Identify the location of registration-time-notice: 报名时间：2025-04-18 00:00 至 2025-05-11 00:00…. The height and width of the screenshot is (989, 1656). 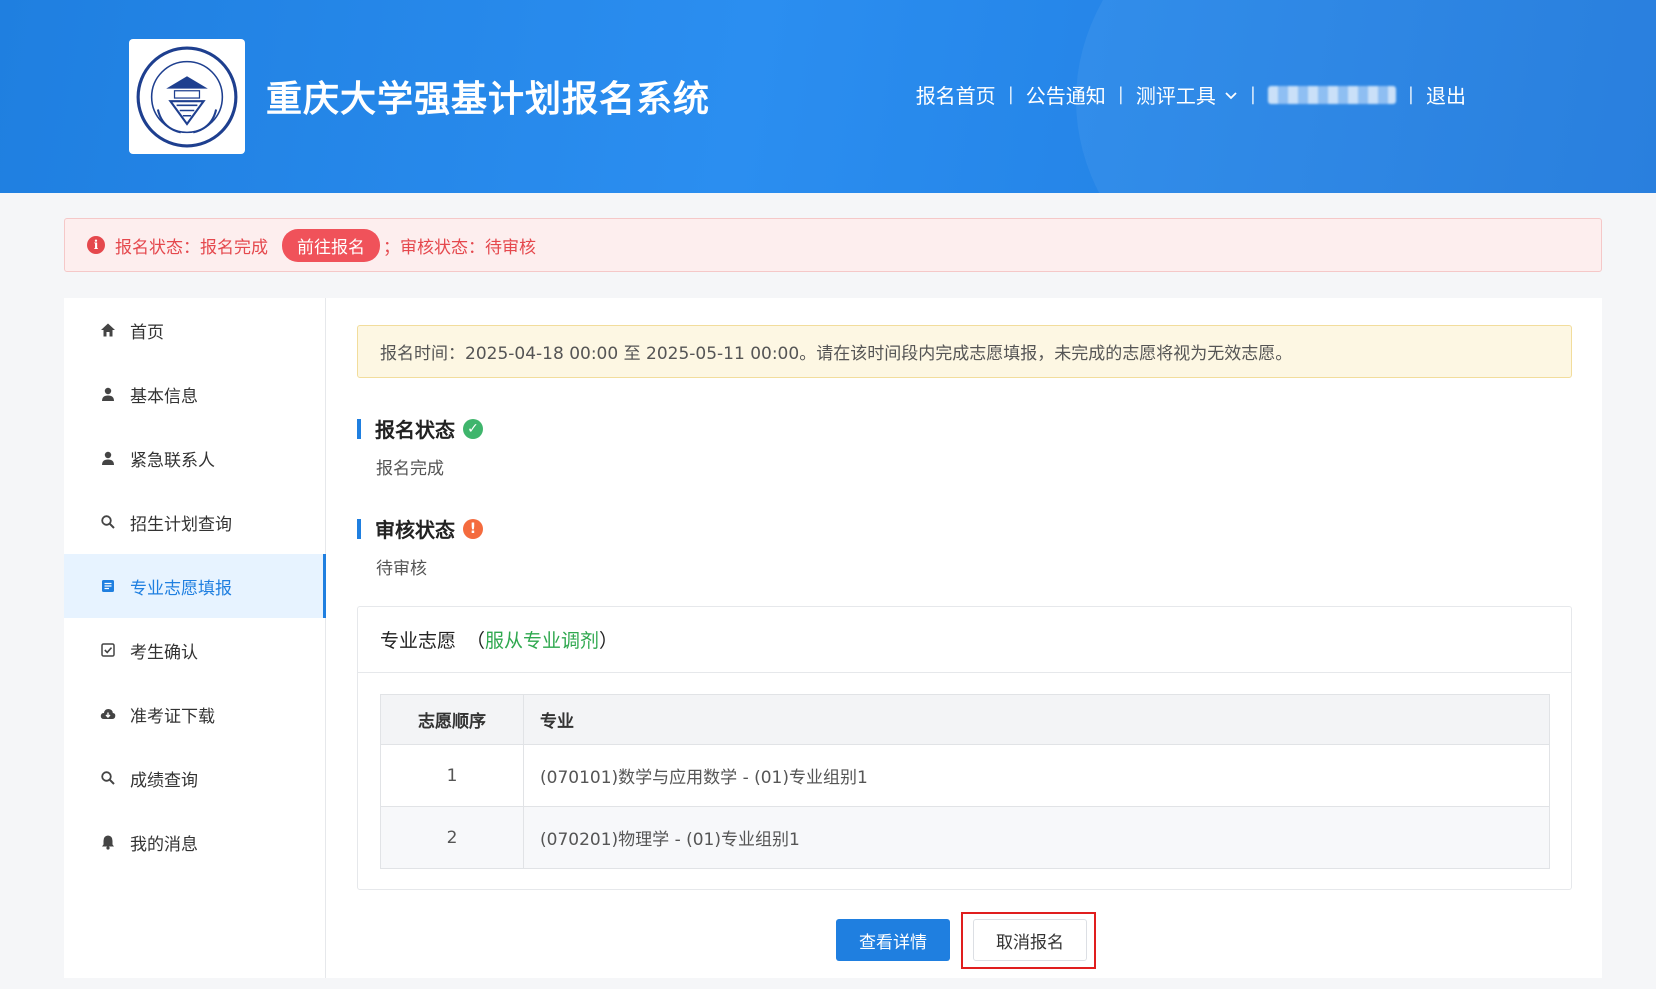
(964, 351).